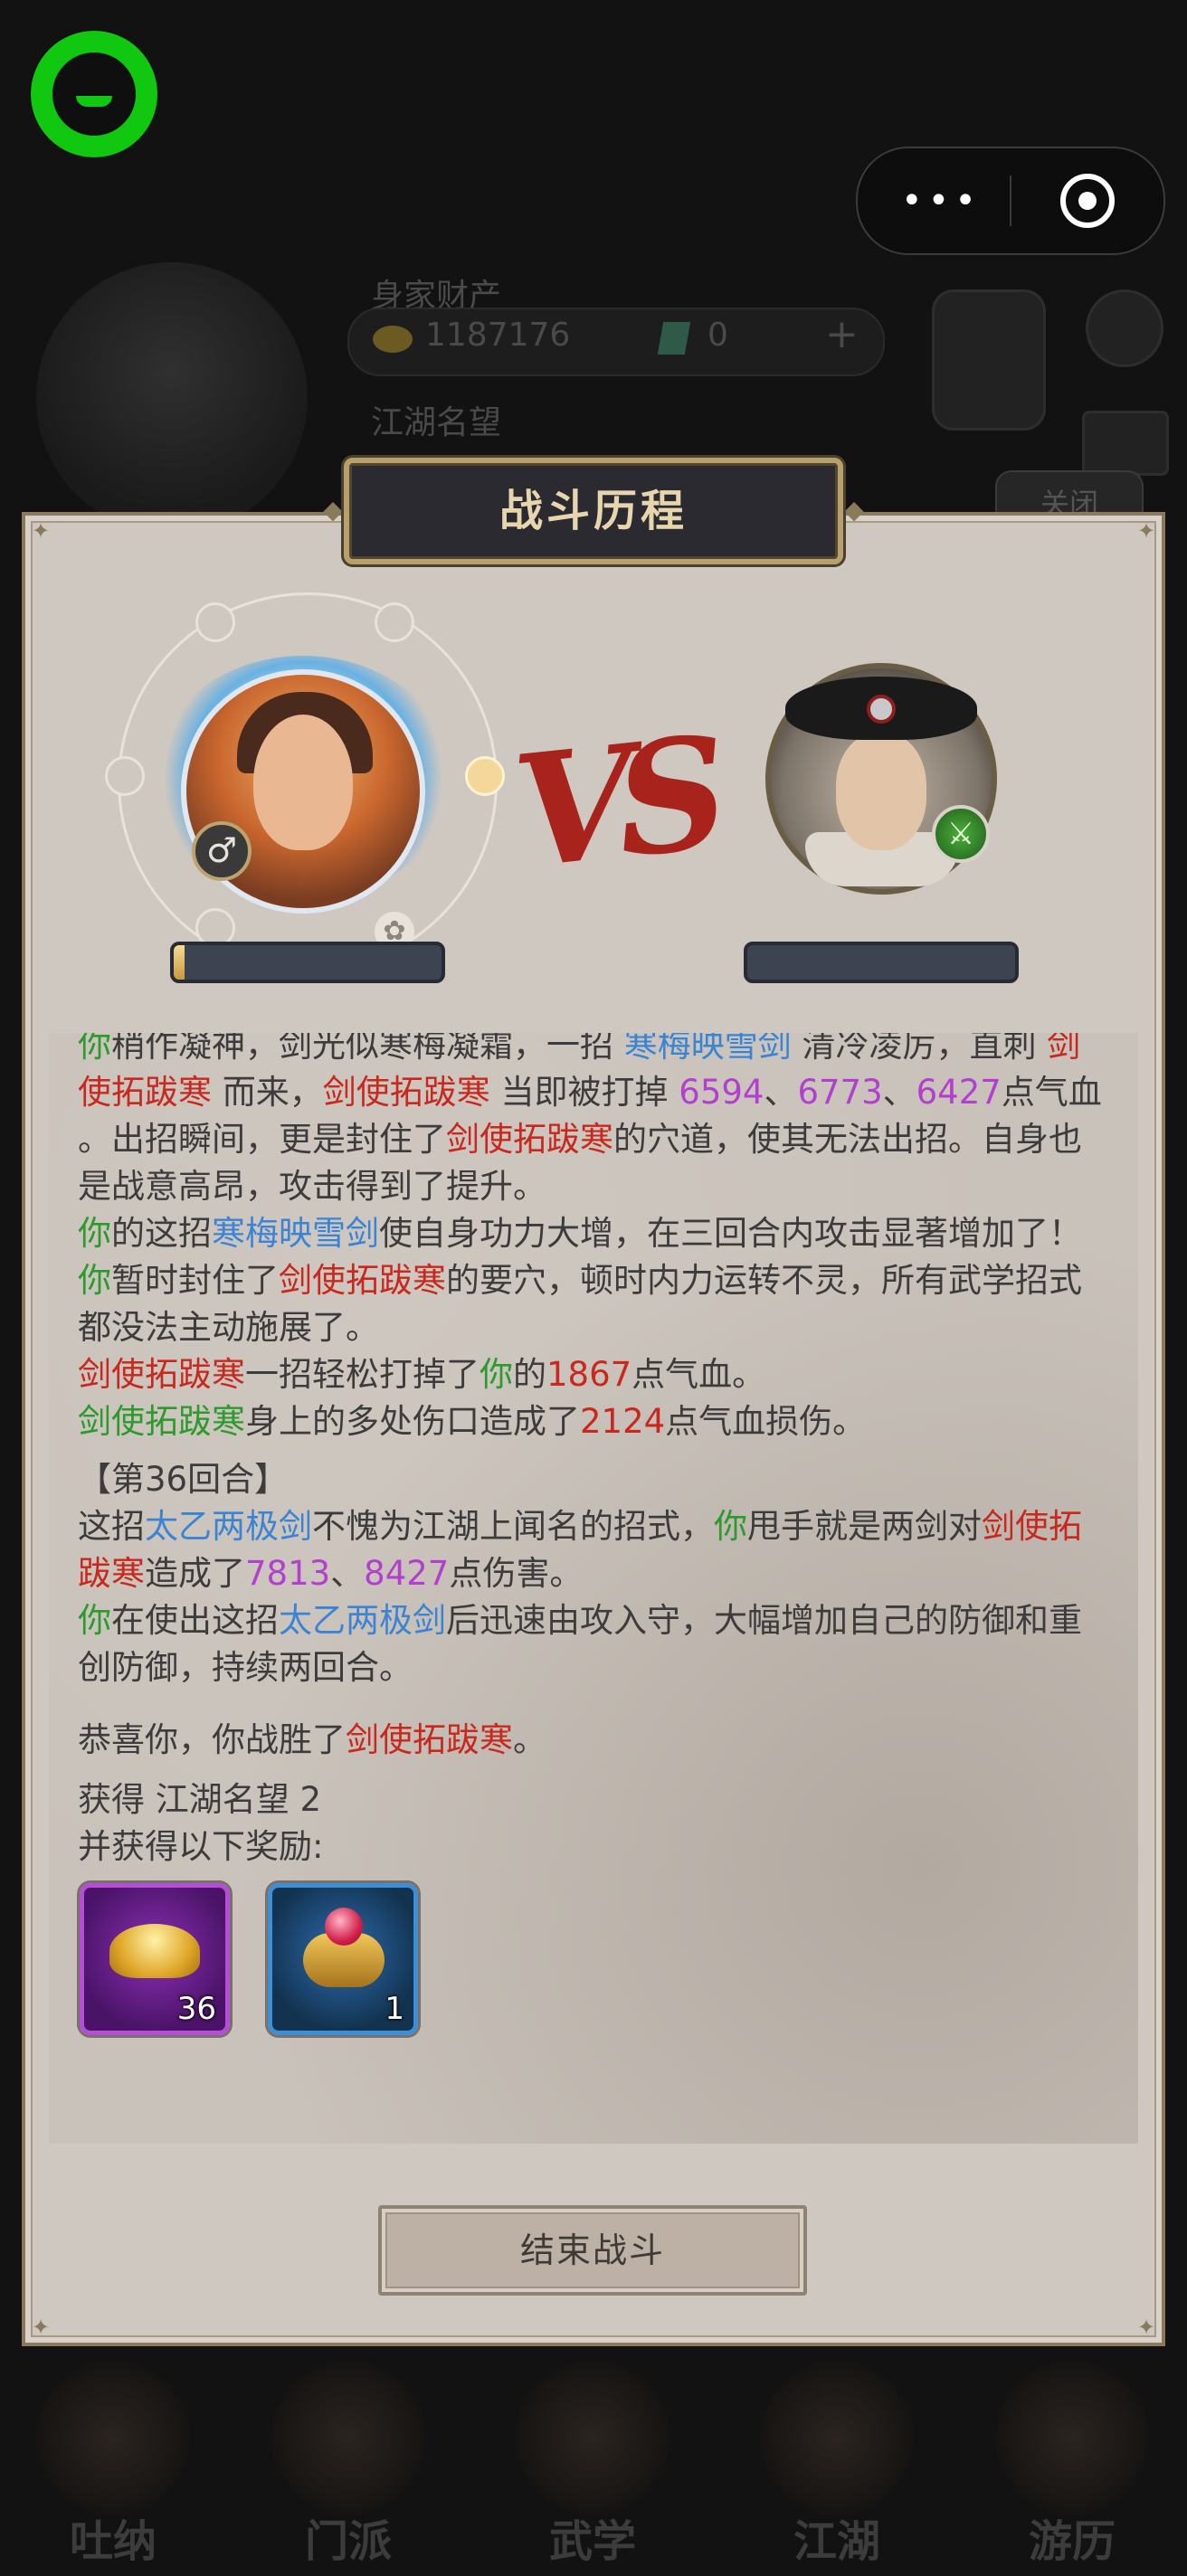  Describe the element at coordinates (228, 1327) in the screenshot. I see `log-line: 都没法主动施展了。` at that location.